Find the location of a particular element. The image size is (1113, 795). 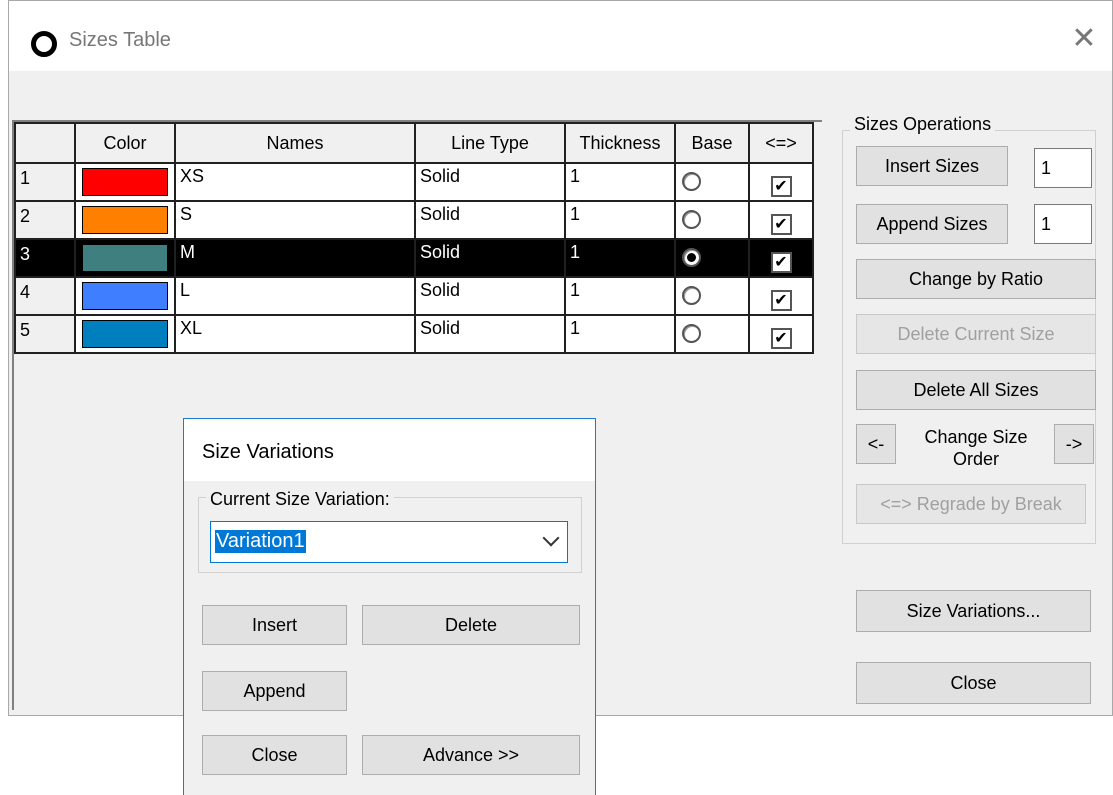

dialog-insert-button: Insert is located at coordinates (274, 625).